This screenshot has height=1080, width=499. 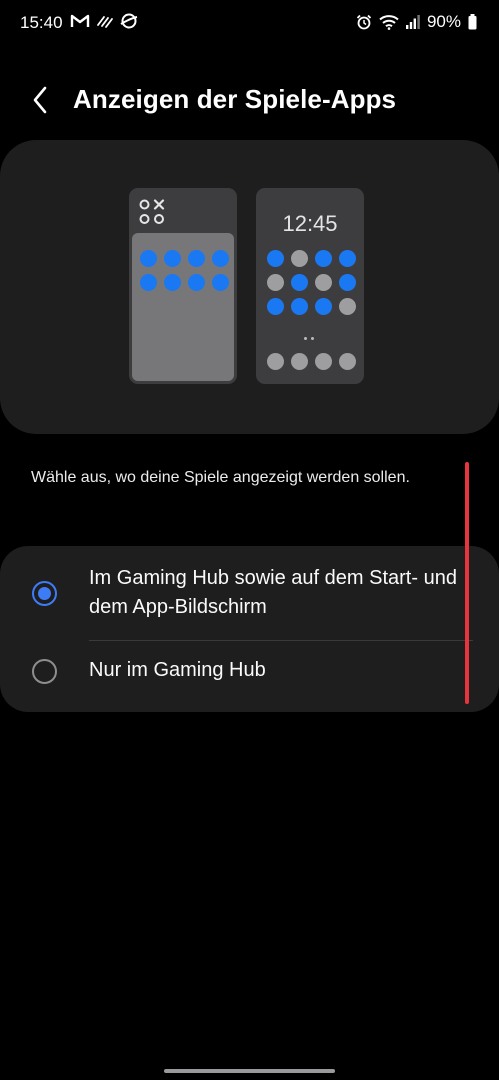 I want to click on chevron-left-icon, so click(x=40, y=100).